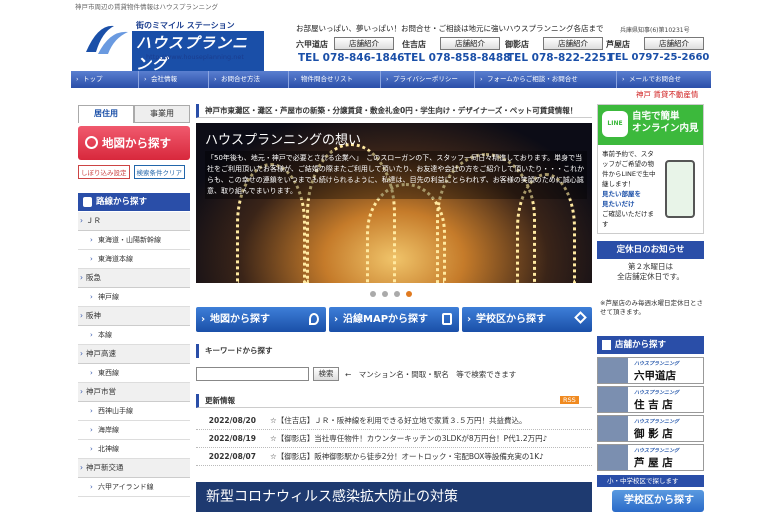 The height and width of the screenshot is (512, 768). I want to click on rss-icon: RSS, so click(569, 400).